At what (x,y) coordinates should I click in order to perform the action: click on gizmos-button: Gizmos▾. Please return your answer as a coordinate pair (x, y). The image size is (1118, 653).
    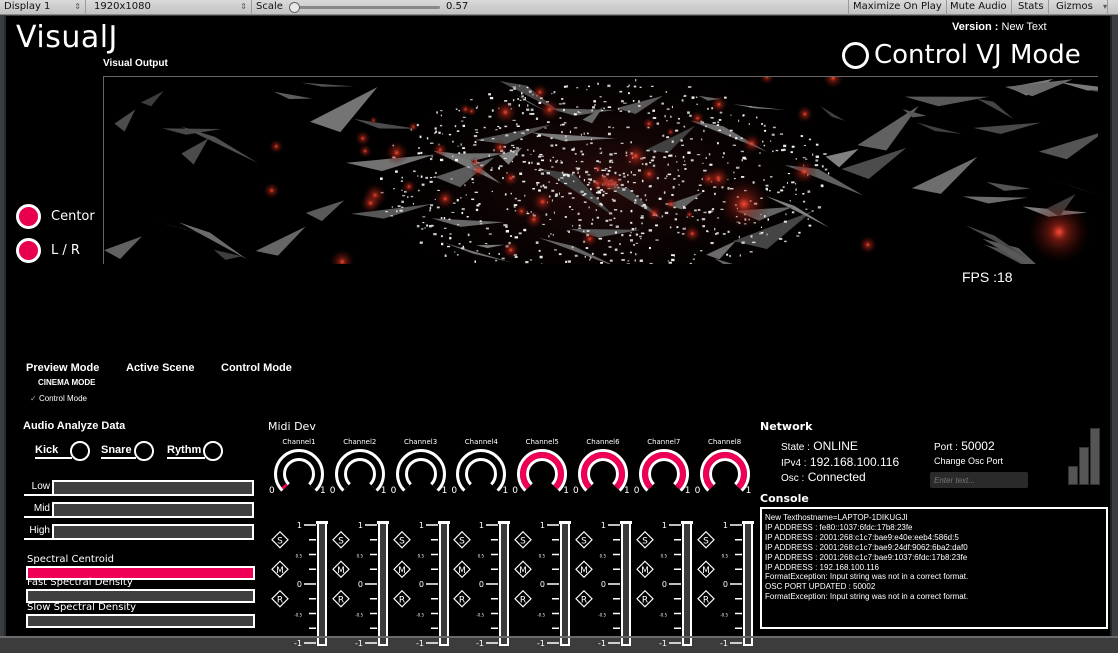
    Looking at the image, I should click on (1080, 7).